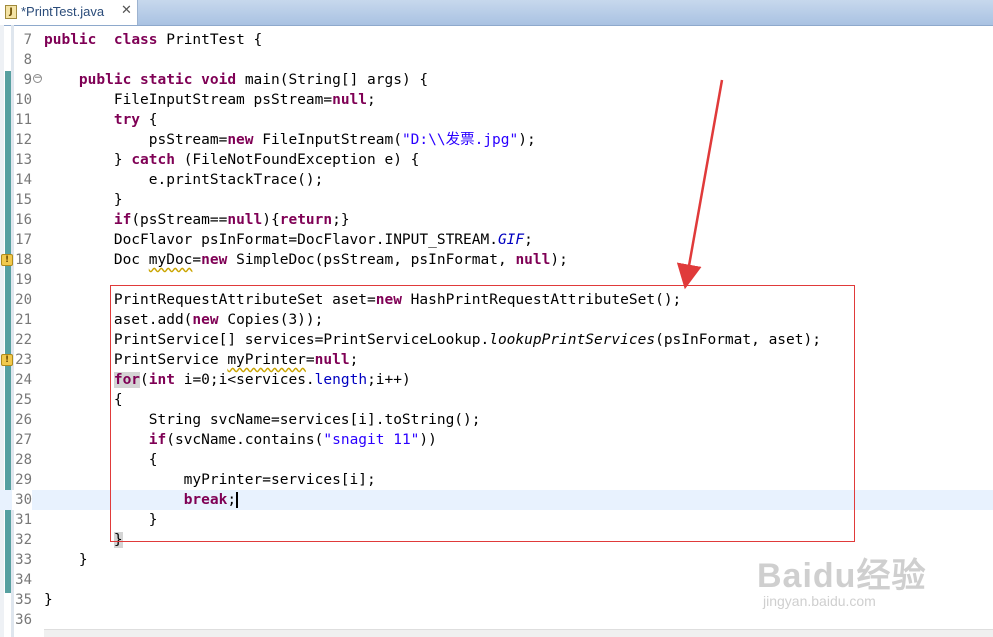  Describe the element at coordinates (11, 12) in the screenshot. I see `java-file-icon: J` at that location.